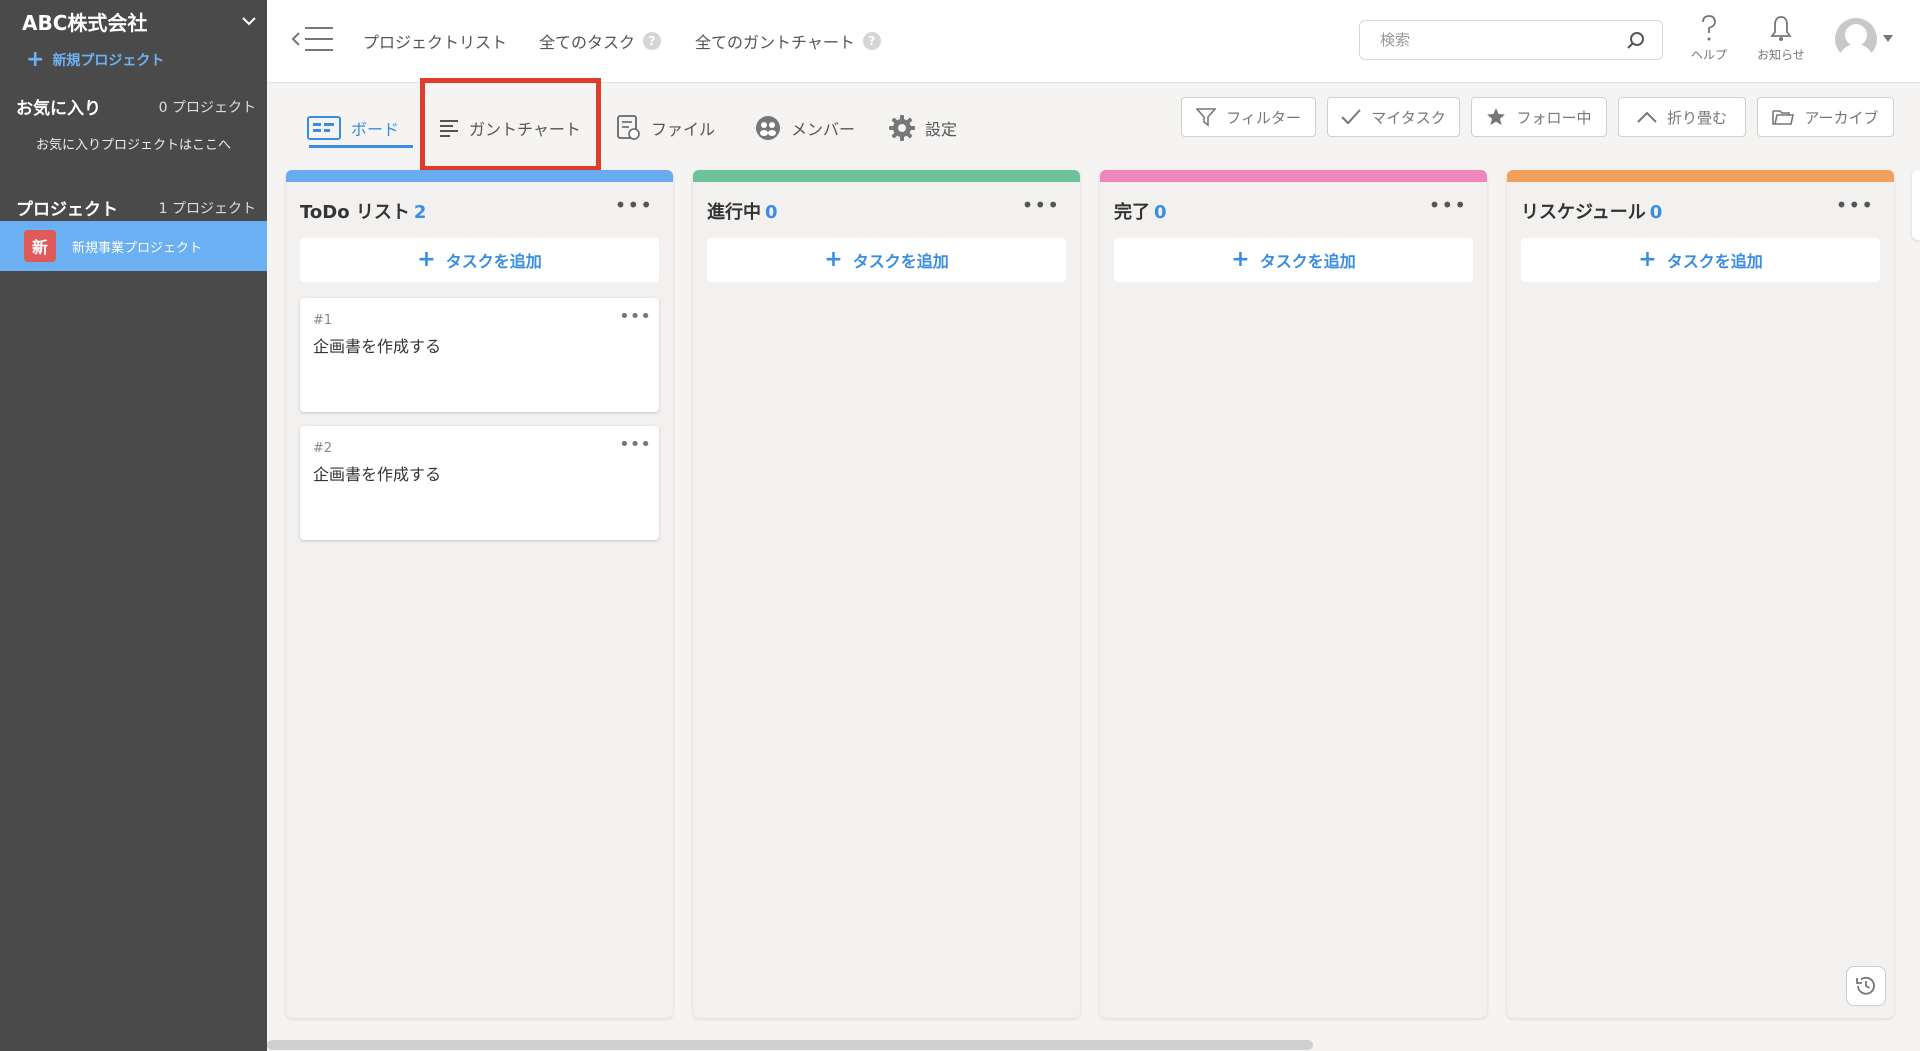  Describe the element at coordinates (324, 128) in the screenshot. I see `board-icon` at that location.